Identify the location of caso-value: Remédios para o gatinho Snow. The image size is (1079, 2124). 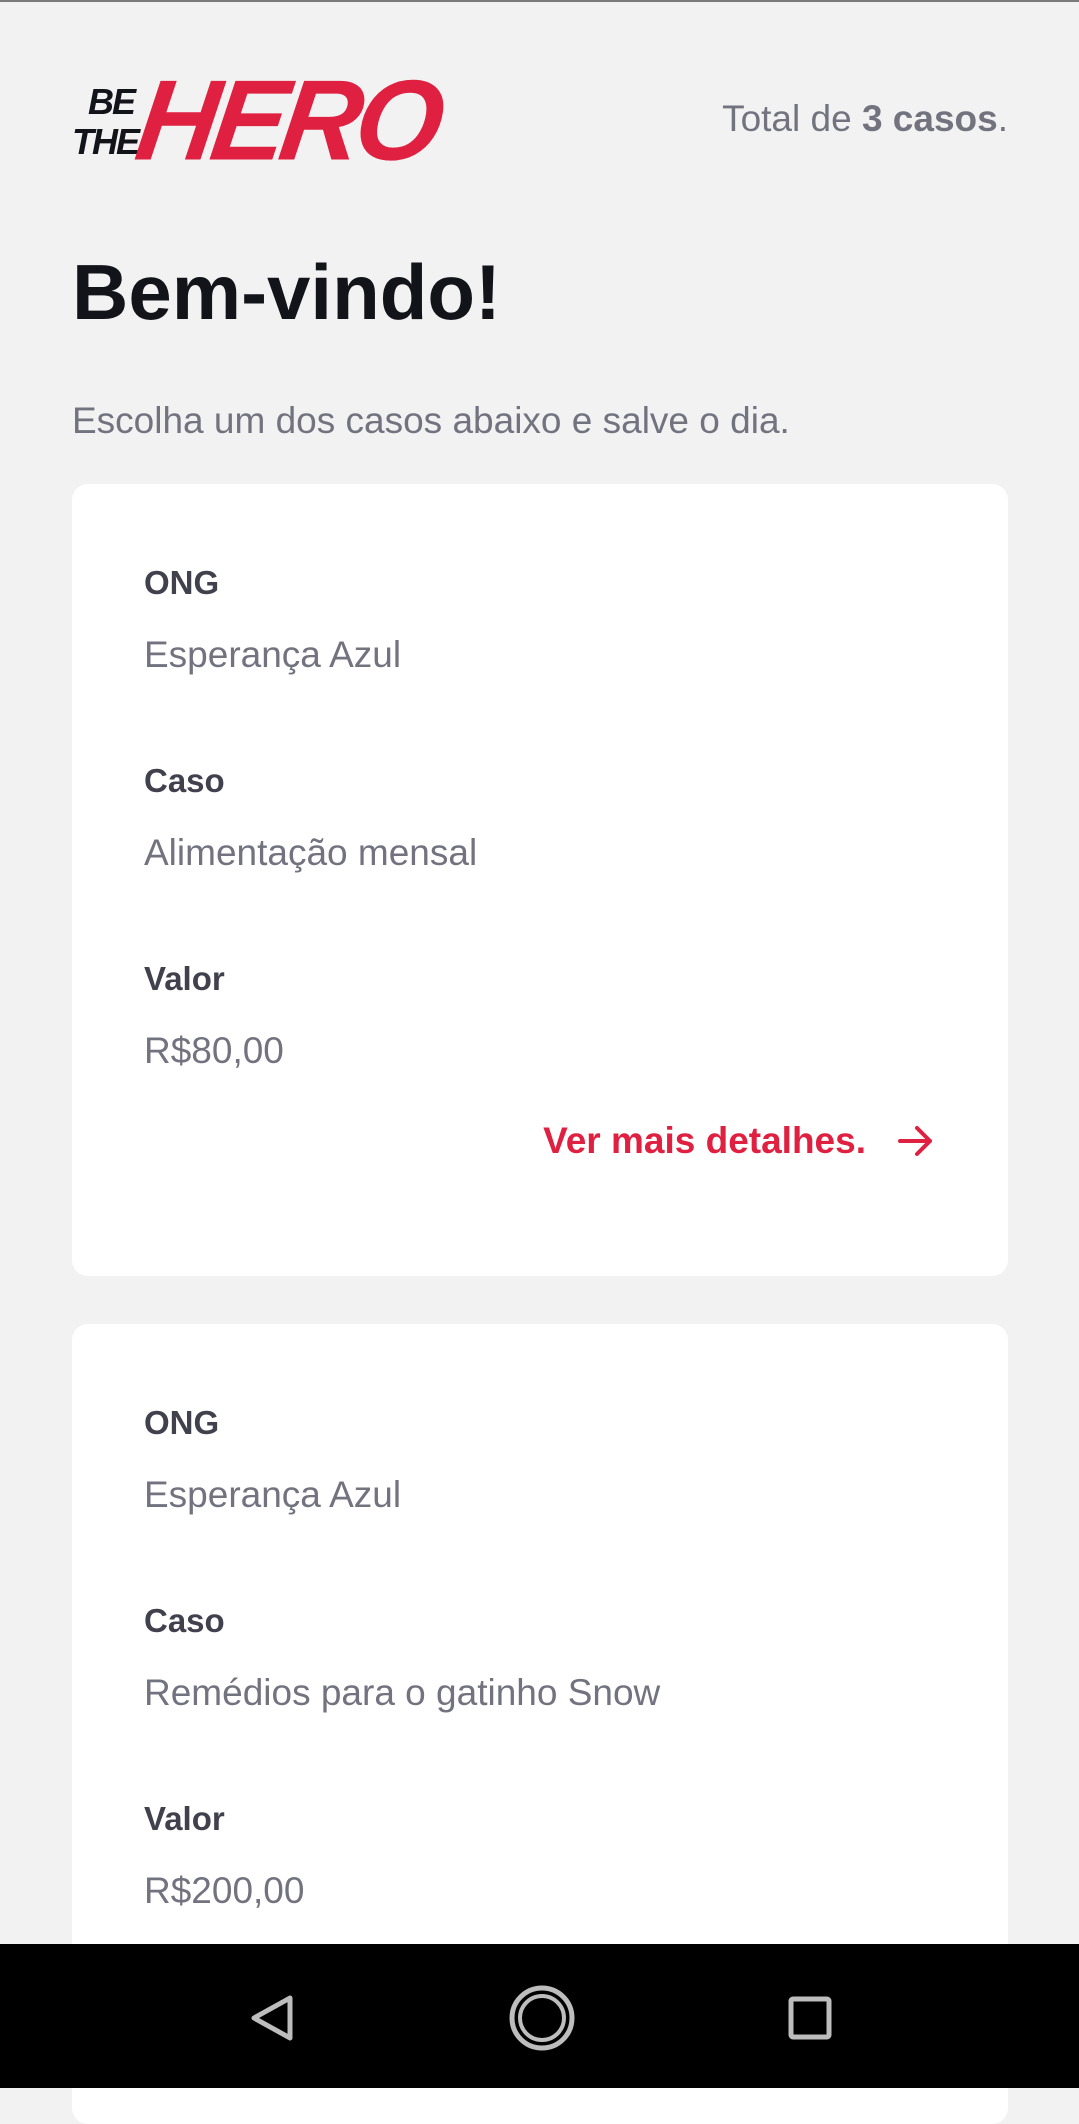
(402, 1692).